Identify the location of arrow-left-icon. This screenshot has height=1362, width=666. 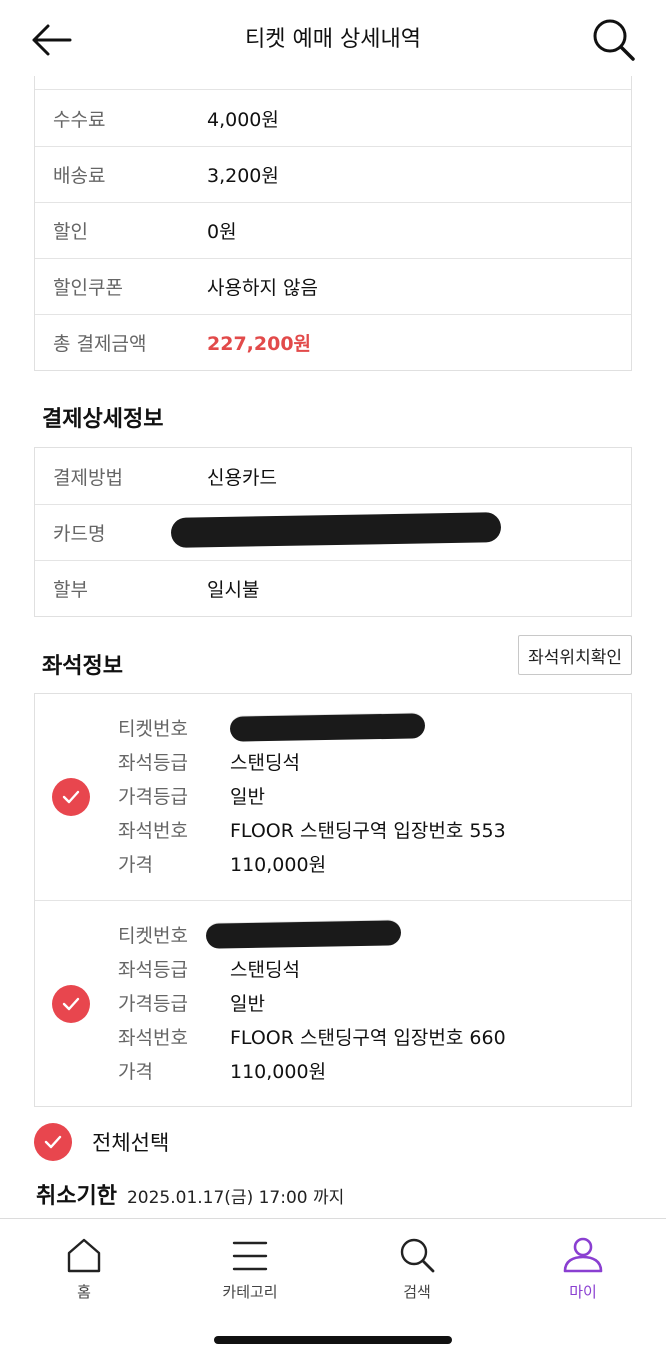
(52, 40).